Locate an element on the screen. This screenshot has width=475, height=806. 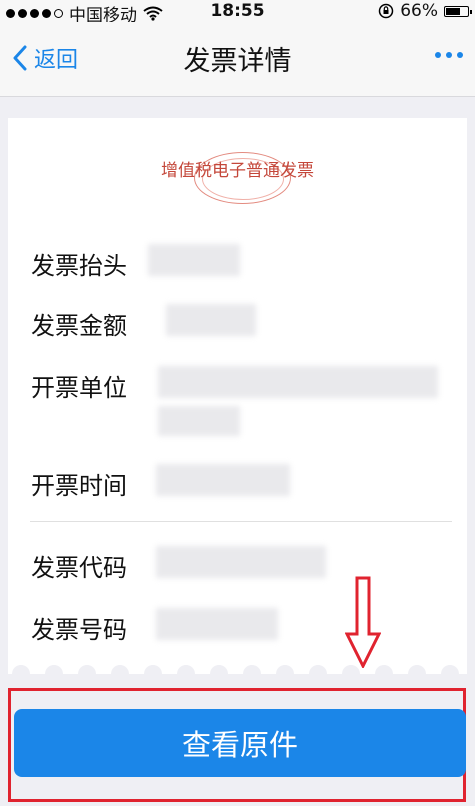
field-label-title: 发票抬头 is located at coordinates (79, 266).